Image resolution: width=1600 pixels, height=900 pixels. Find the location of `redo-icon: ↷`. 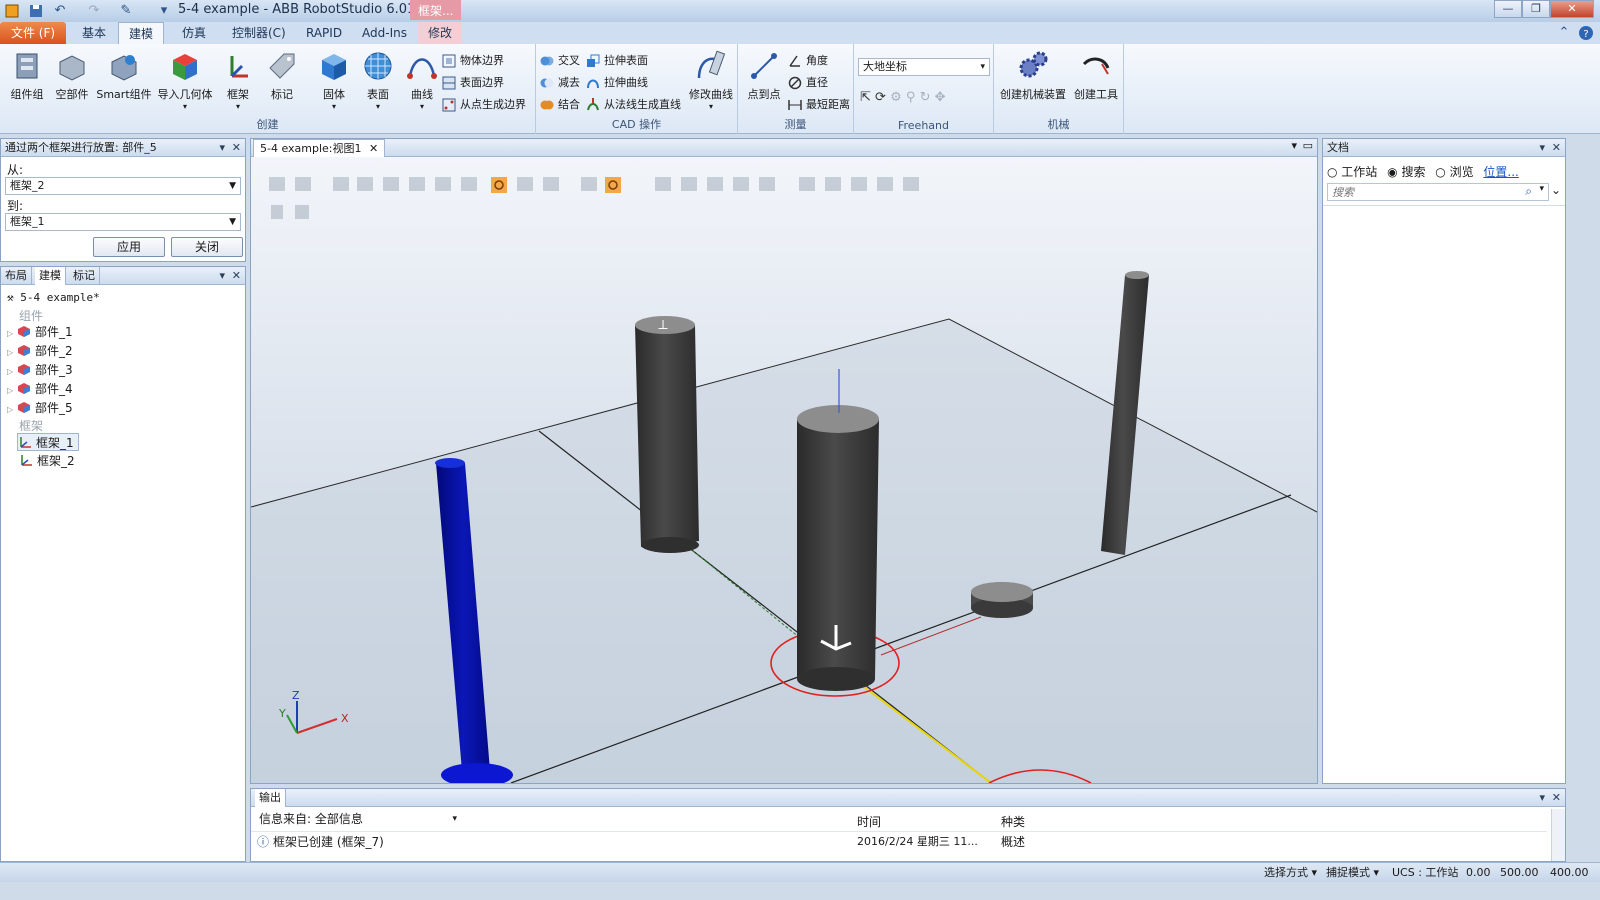

redo-icon: ↷ is located at coordinates (94, 11).